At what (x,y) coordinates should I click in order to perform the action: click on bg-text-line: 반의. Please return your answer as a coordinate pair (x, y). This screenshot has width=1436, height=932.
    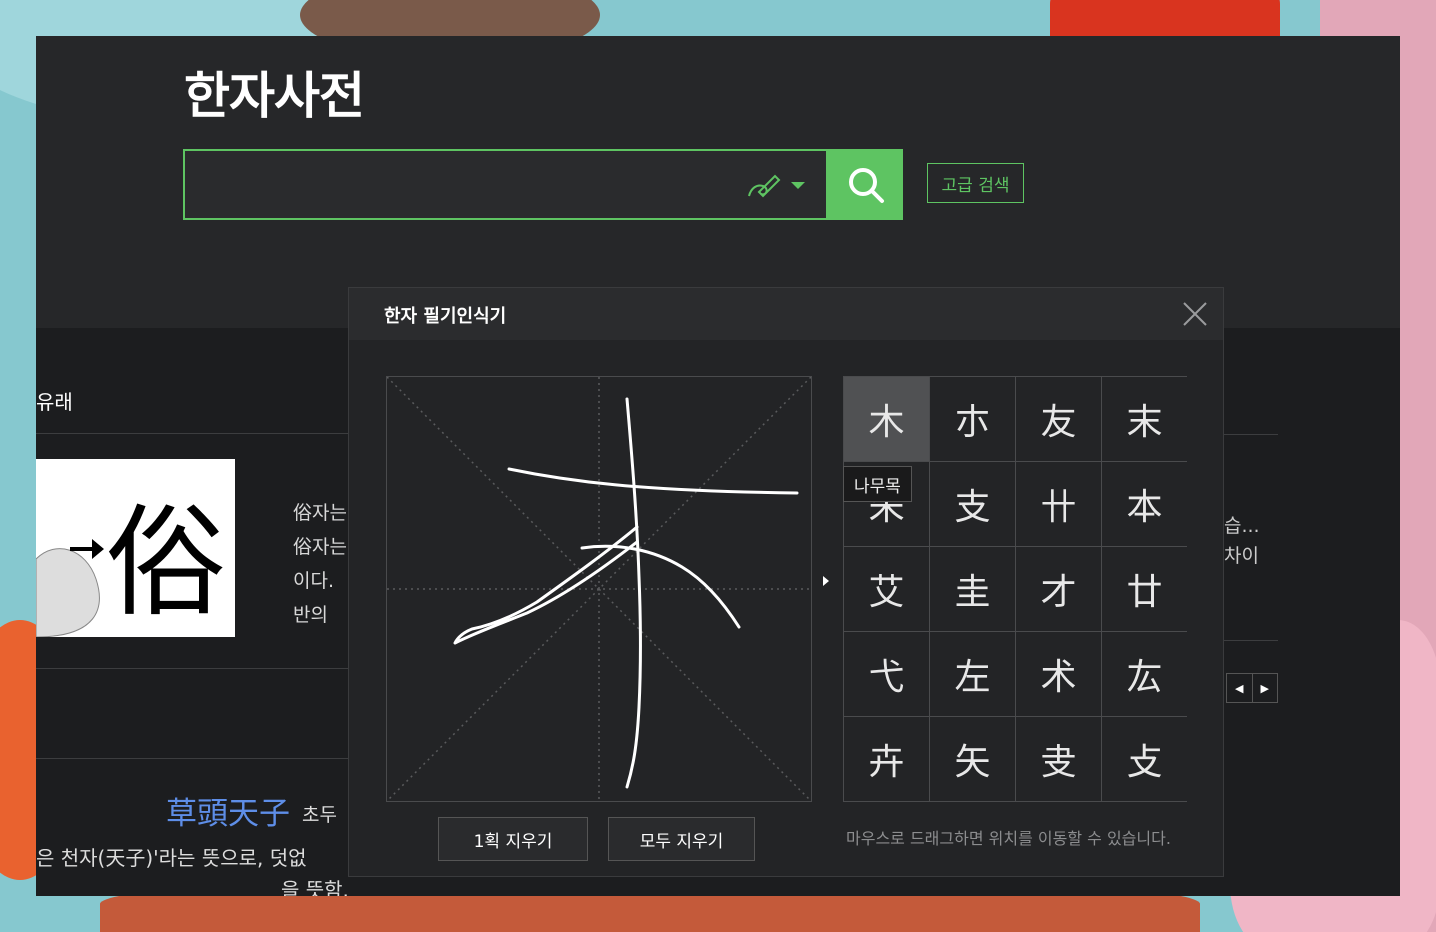
    Looking at the image, I should click on (310, 615).